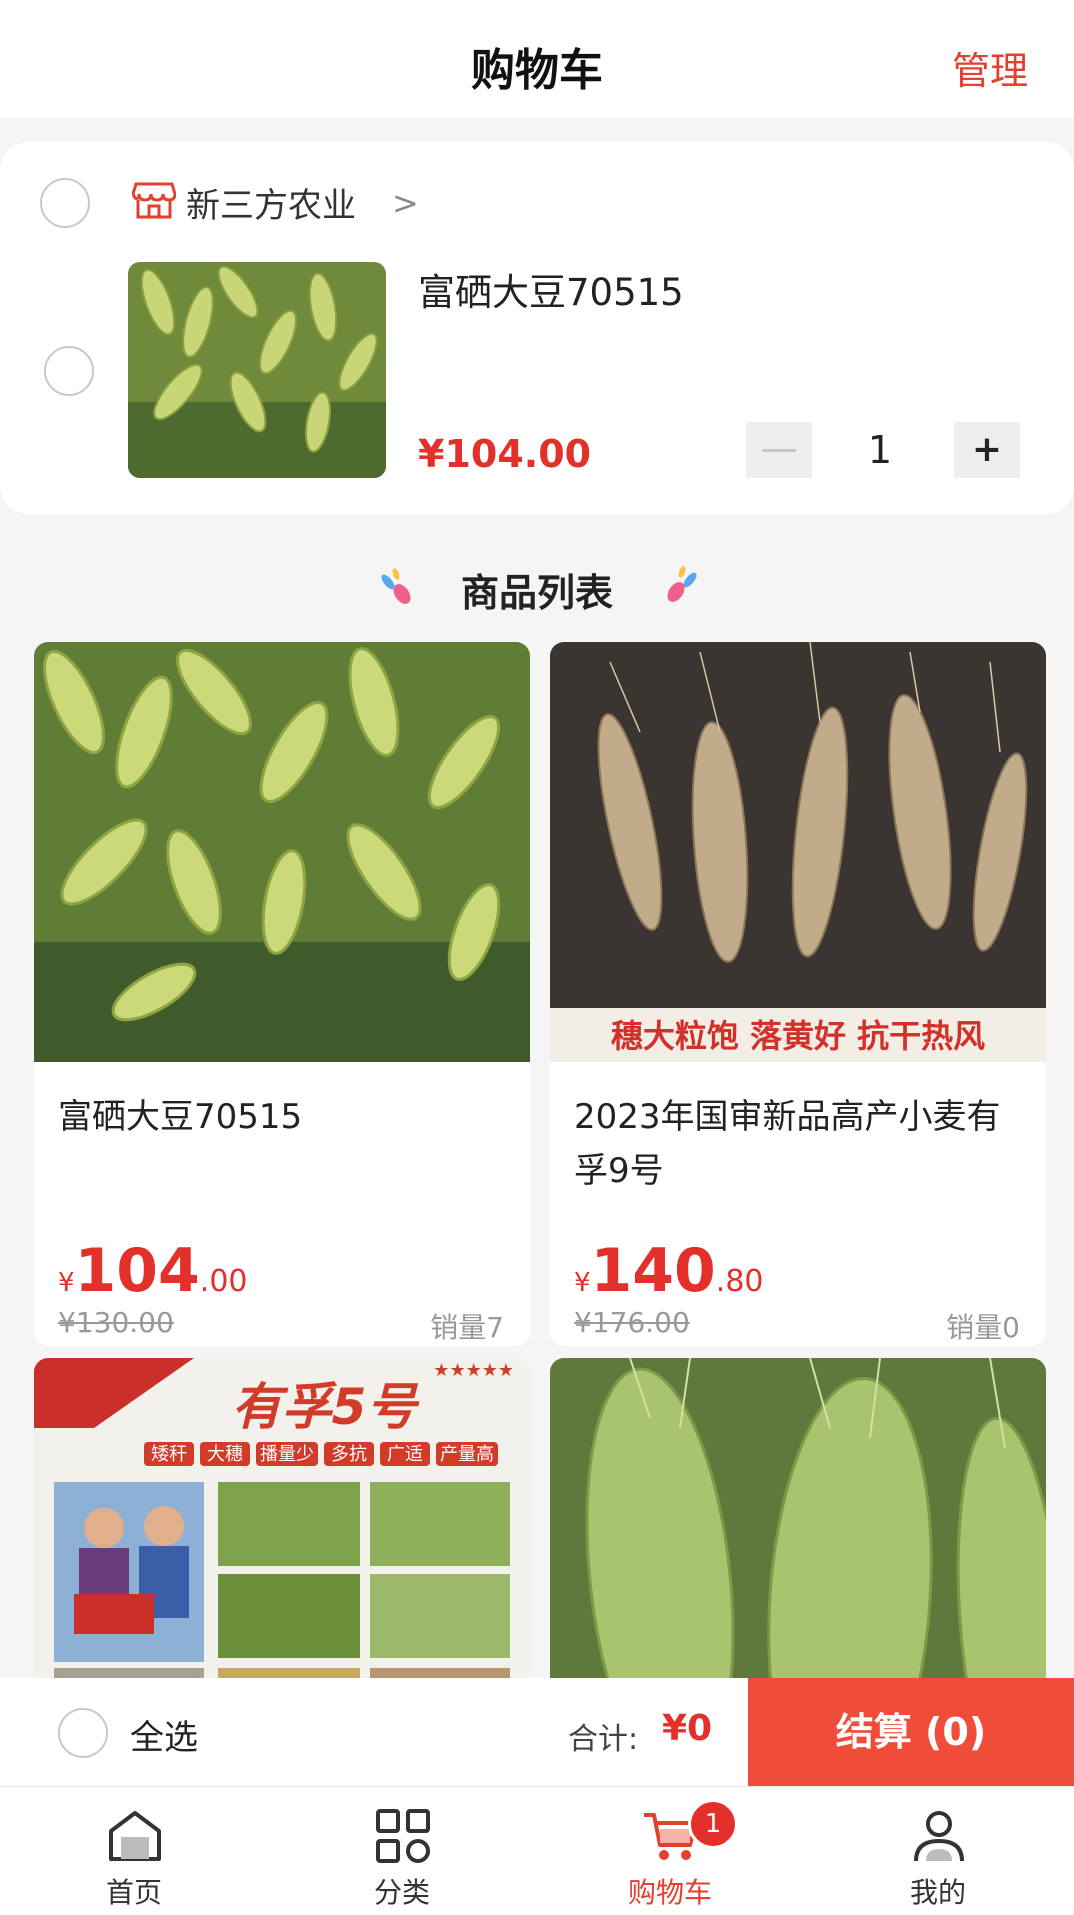 This screenshot has width=1074, height=1915. What do you see at coordinates (551, 289) in the screenshot?
I see `cart-product-name: 富硒大豆70515` at bounding box center [551, 289].